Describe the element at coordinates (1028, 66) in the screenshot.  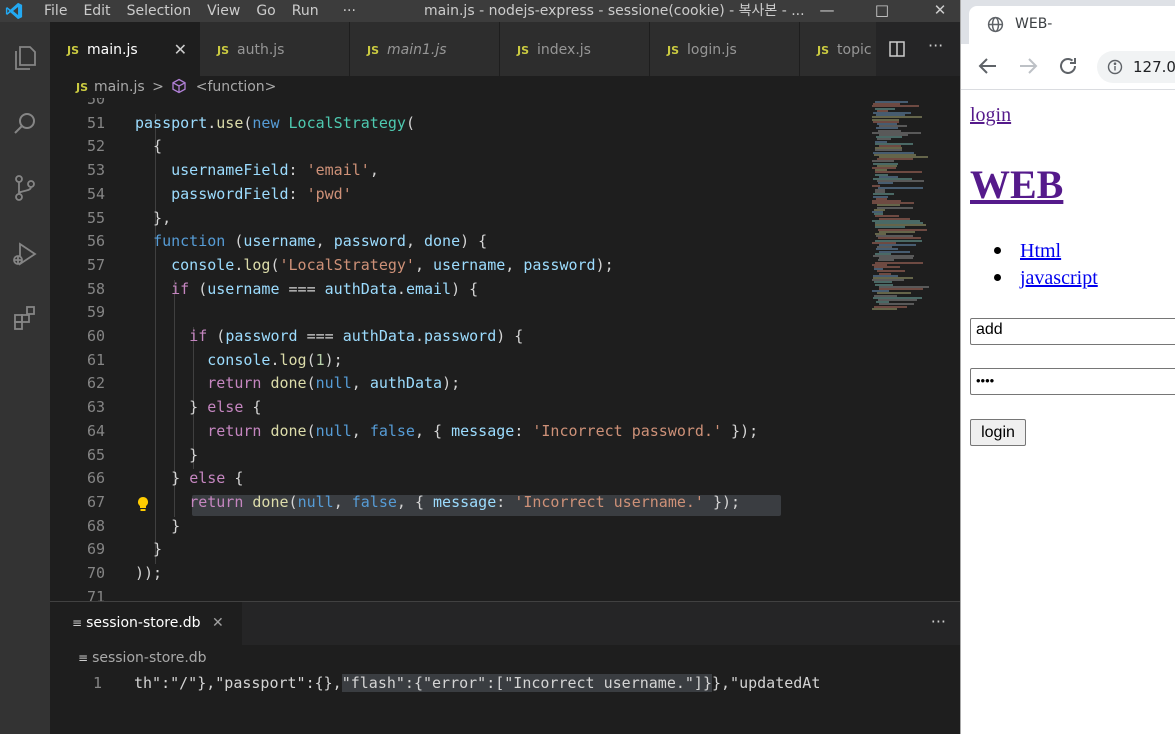
I see `forward-icon` at that location.